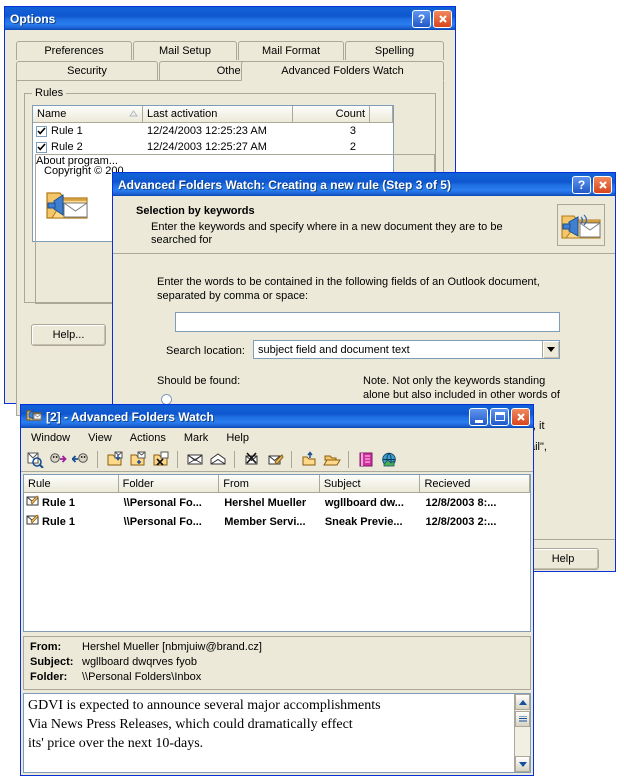 This screenshot has width=624, height=780. I want to click on main-titlebar: [2] - Advanced Folders Watch, so click(277, 416).